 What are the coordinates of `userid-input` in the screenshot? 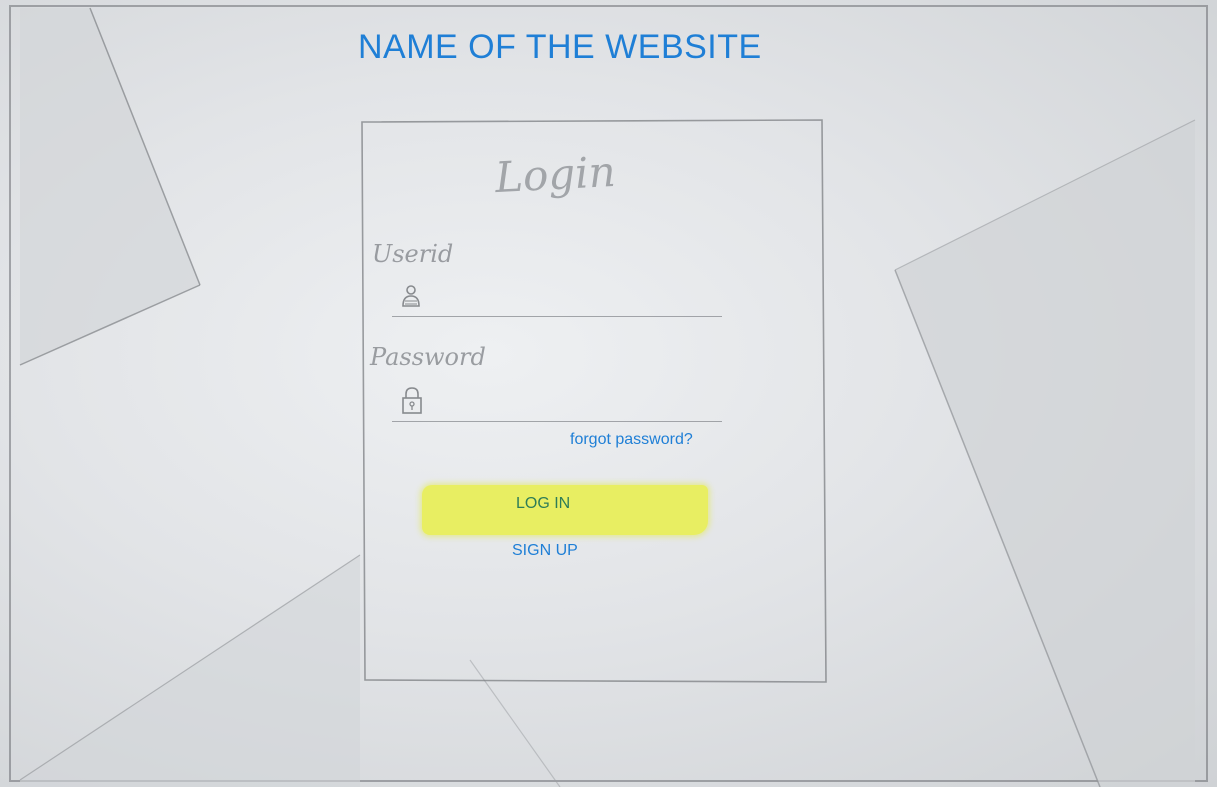 It's located at (576, 301).